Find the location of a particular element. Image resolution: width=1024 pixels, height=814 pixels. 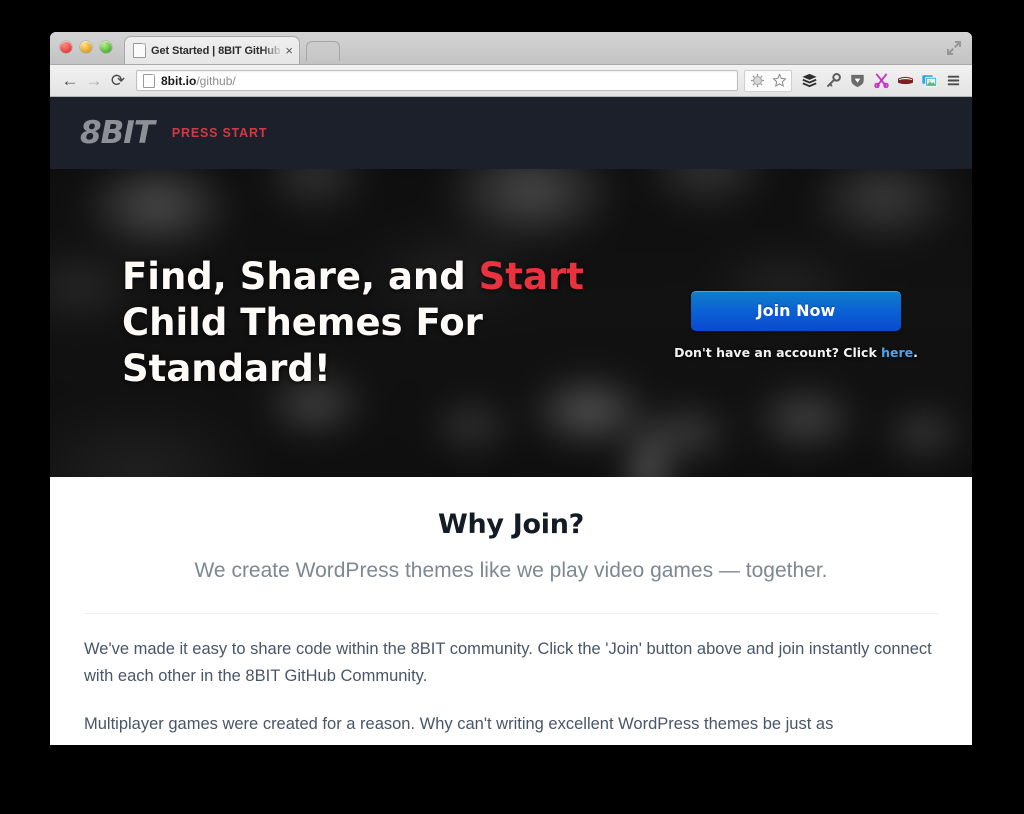

site-header: 8BIT PRESS START is located at coordinates (511, 133).